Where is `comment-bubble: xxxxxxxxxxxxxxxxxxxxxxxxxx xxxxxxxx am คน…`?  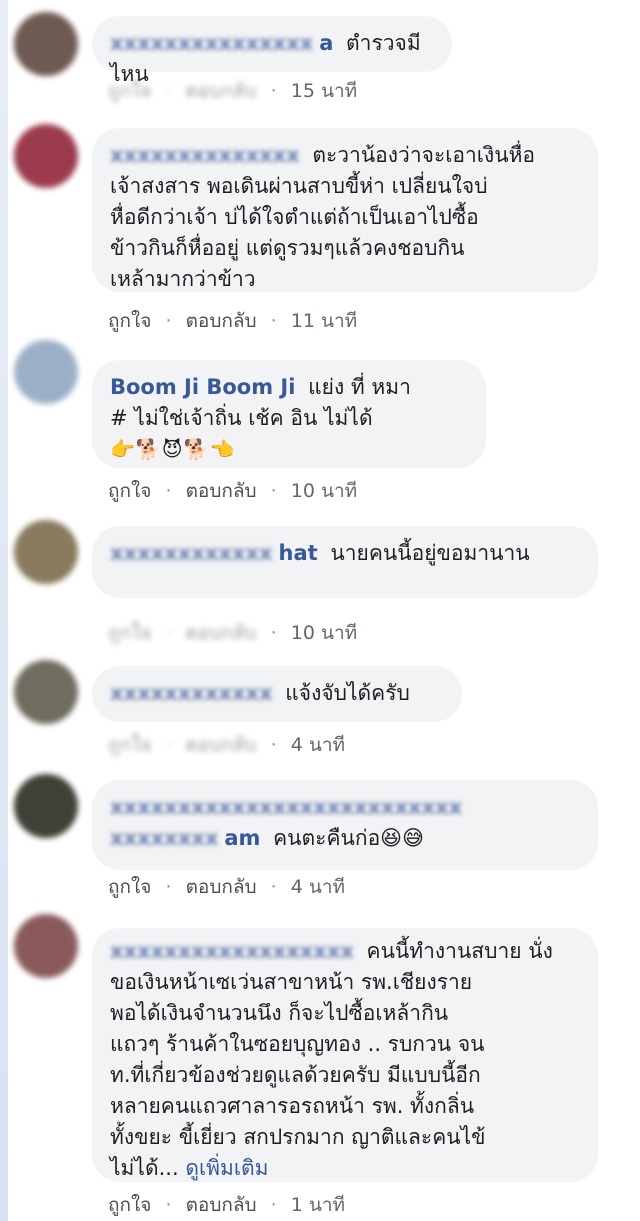 comment-bubble: xxxxxxxxxxxxxxxxxxxxxxxxxx xxxxxxxx am คน… is located at coordinates (345, 825).